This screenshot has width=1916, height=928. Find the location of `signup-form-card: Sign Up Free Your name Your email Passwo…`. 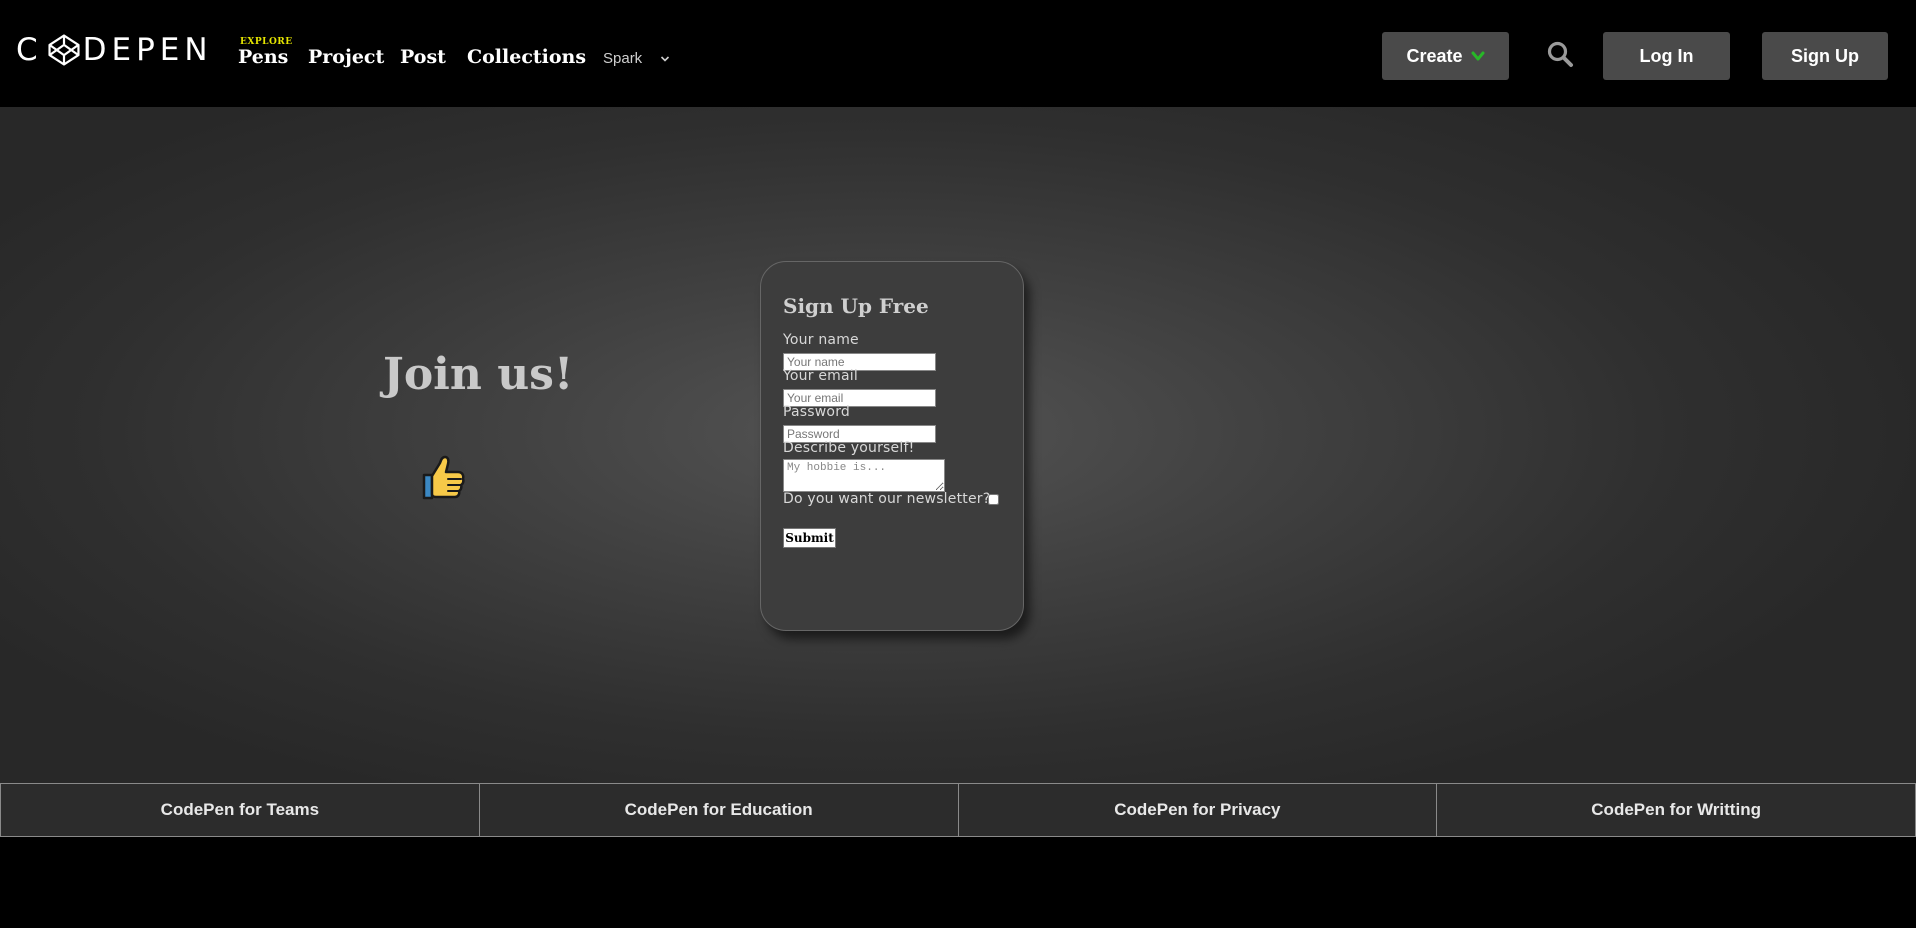

signup-form-card: Sign Up Free Your name Your email Passwo… is located at coordinates (892, 446).